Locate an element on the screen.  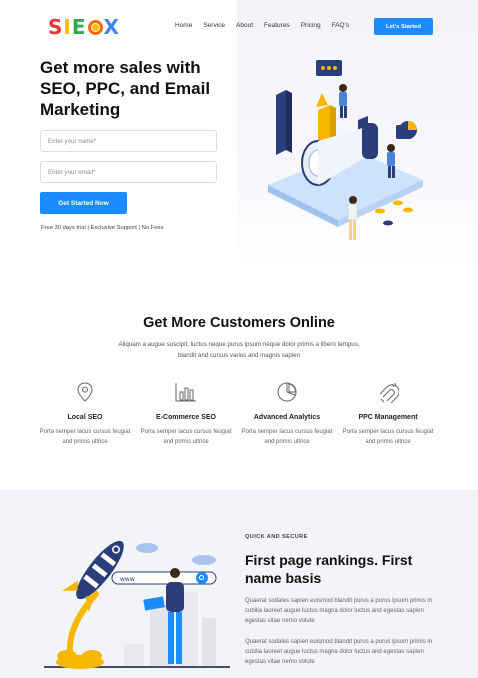
nav-pricing: Pricing is located at coordinates (311, 25).